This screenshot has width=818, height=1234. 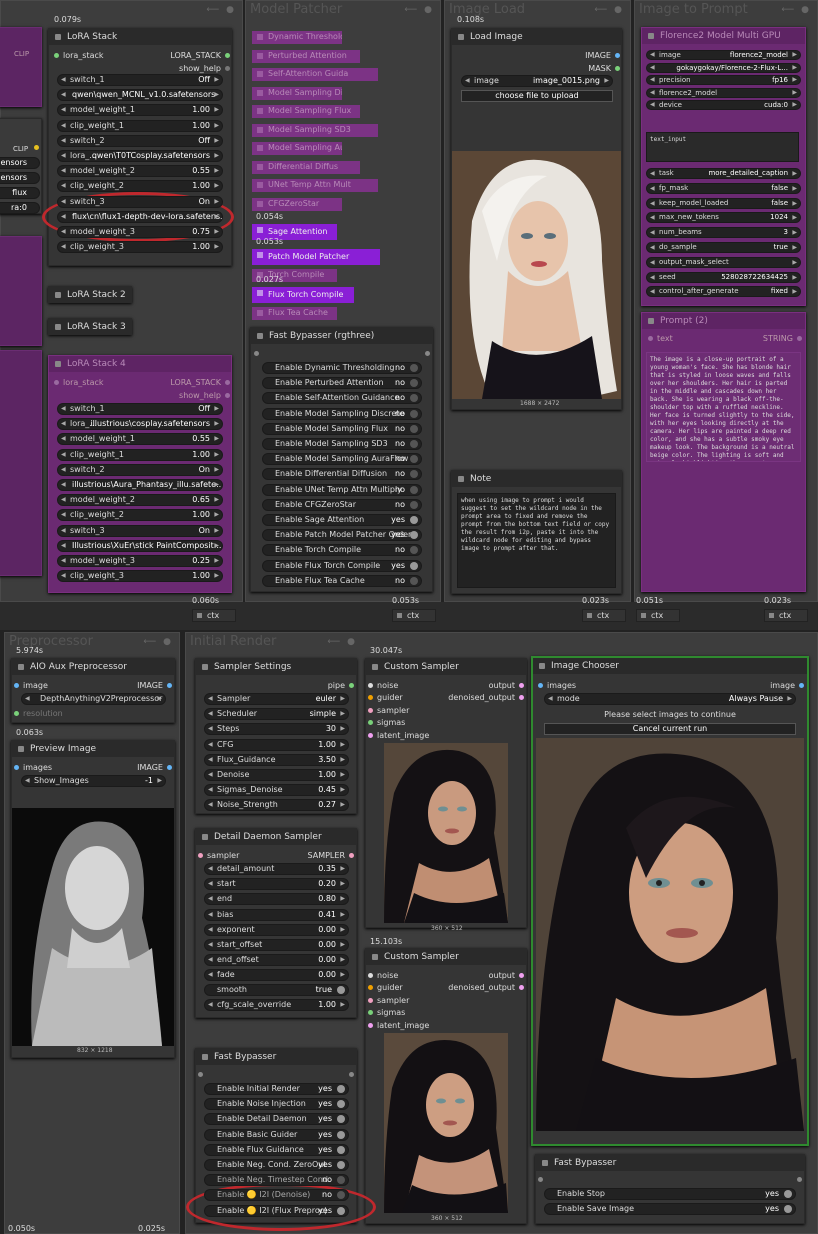 What do you see at coordinates (306, 167) in the screenshot?
I see `mp-node-7: Differential Diffus` at bounding box center [306, 167].